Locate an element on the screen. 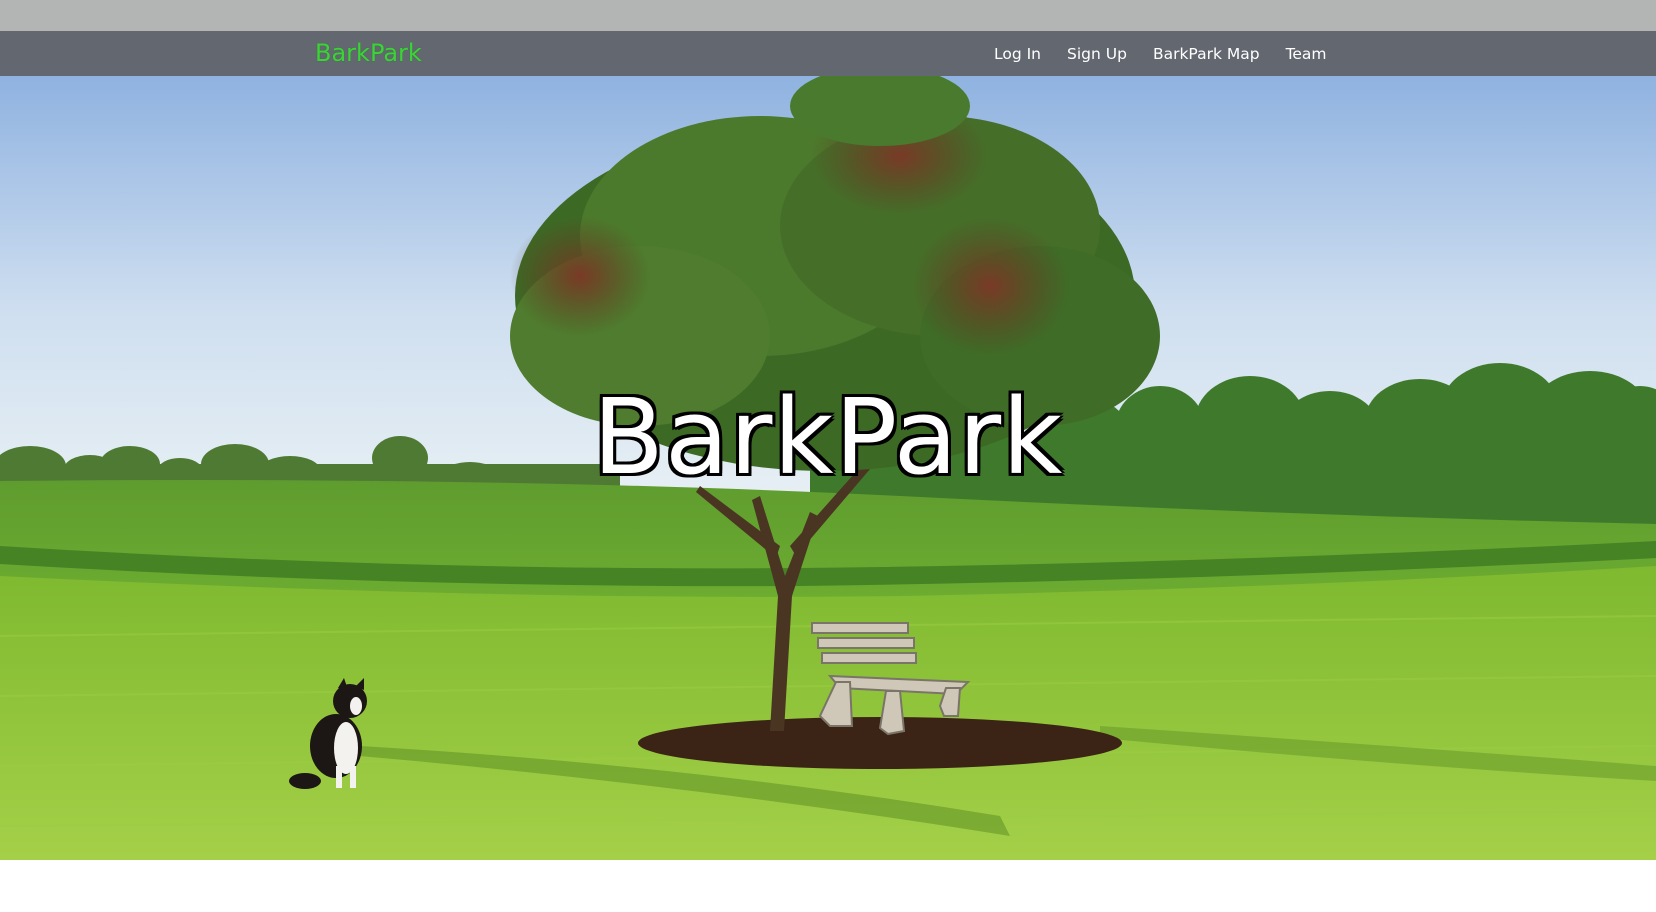 The height and width of the screenshot is (912, 1656). nav-map-link: BarkPark Map is located at coordinates (1206, 54).